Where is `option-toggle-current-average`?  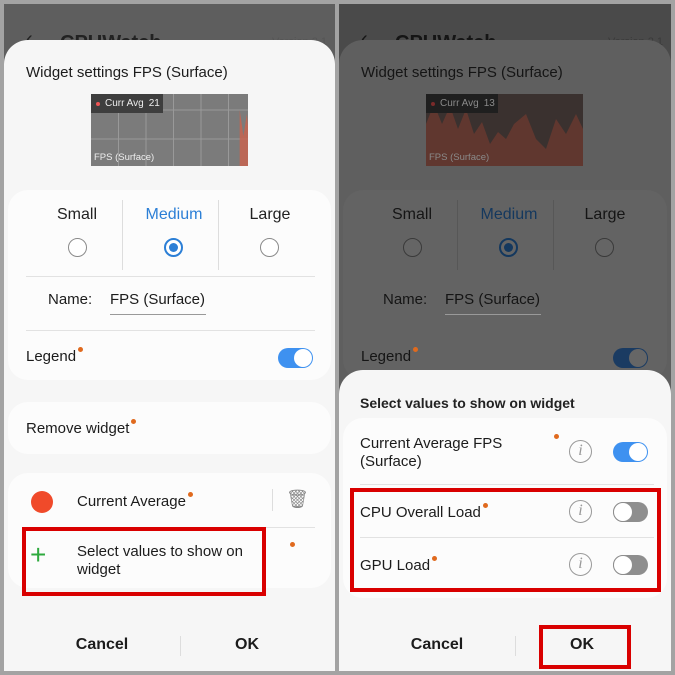
option-toggle-current-average is located at coordinates (630, 452).